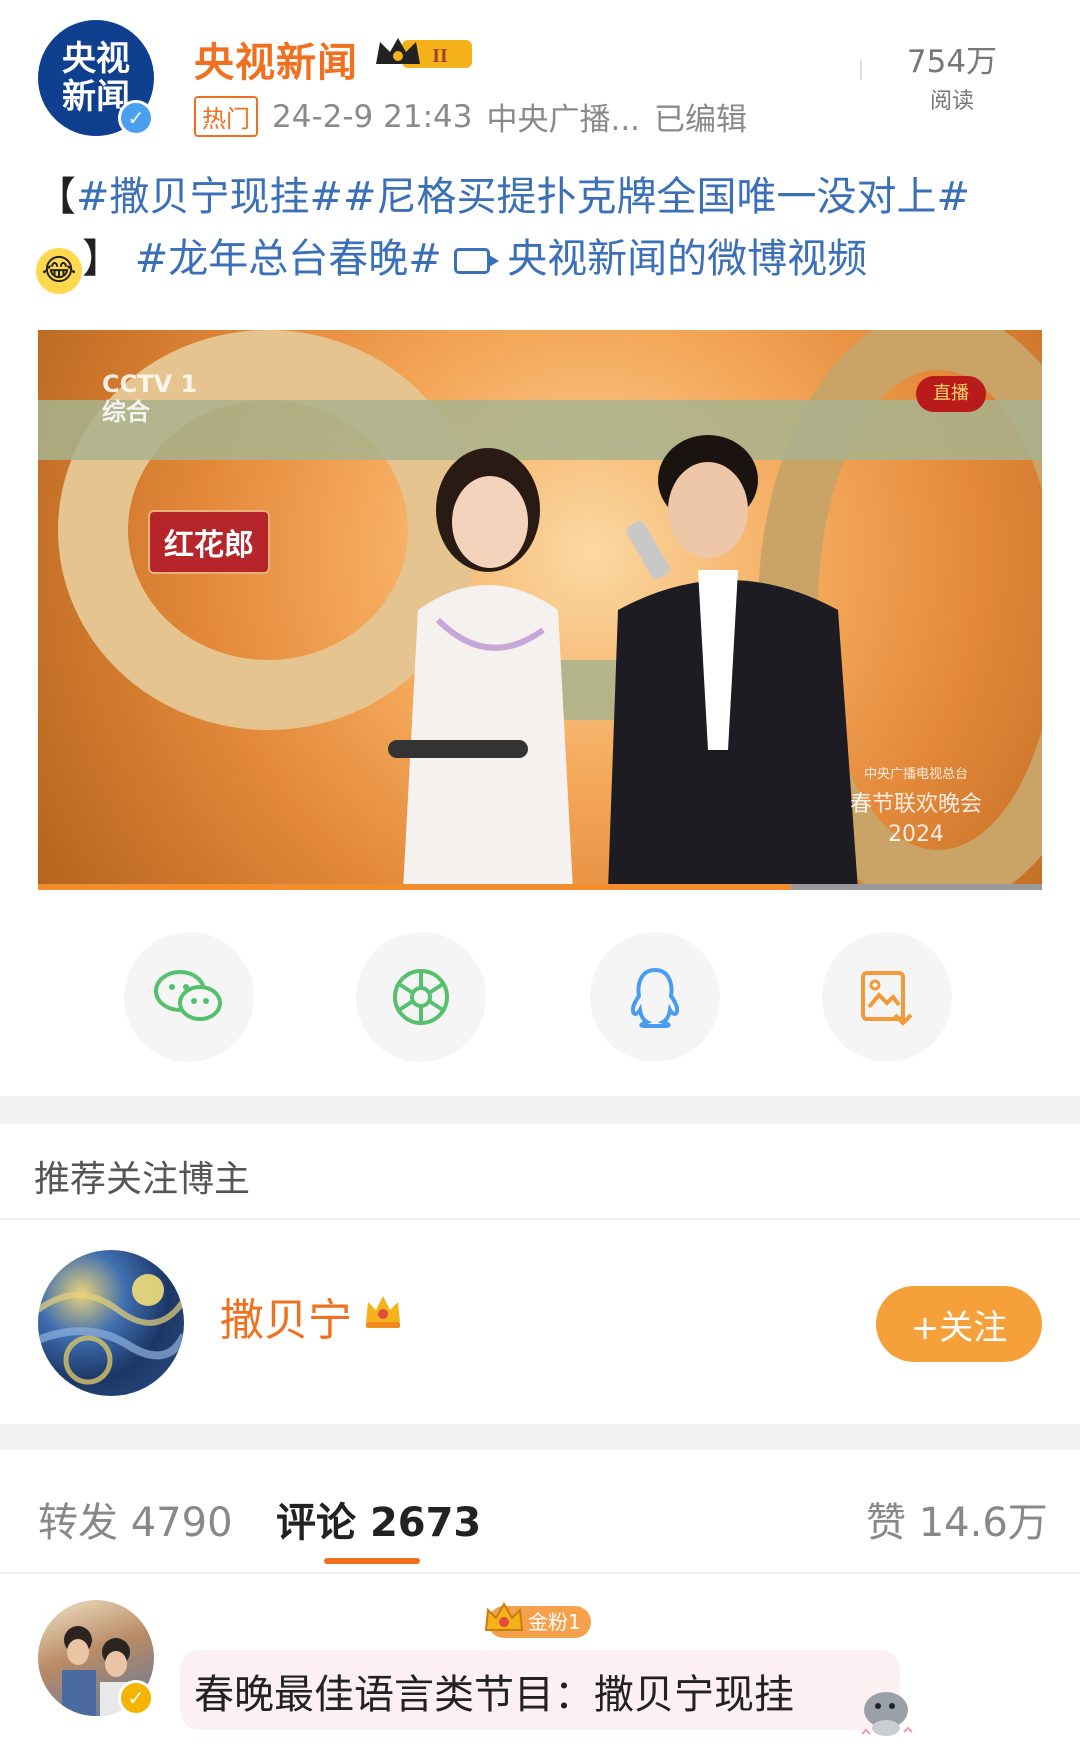  I want to click on topic-link: #龙年总台春晚#, so click(288, 259).